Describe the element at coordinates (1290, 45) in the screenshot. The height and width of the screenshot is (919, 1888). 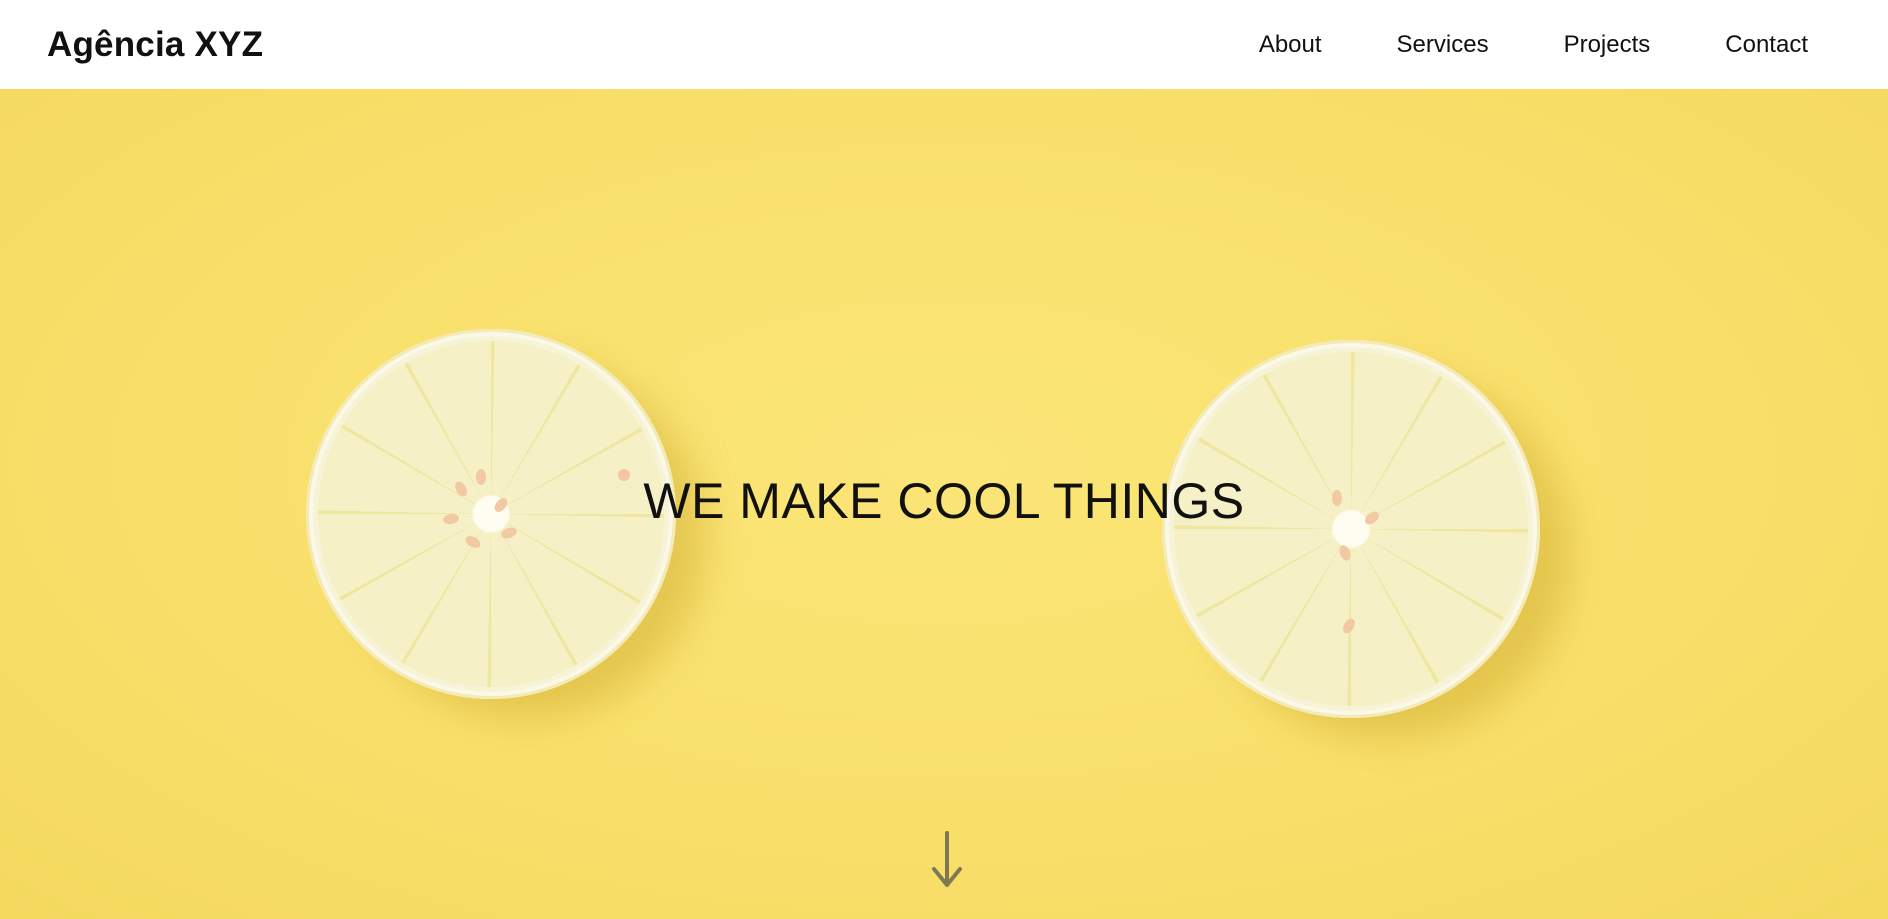
I see `nav-link-about: About` at that location.